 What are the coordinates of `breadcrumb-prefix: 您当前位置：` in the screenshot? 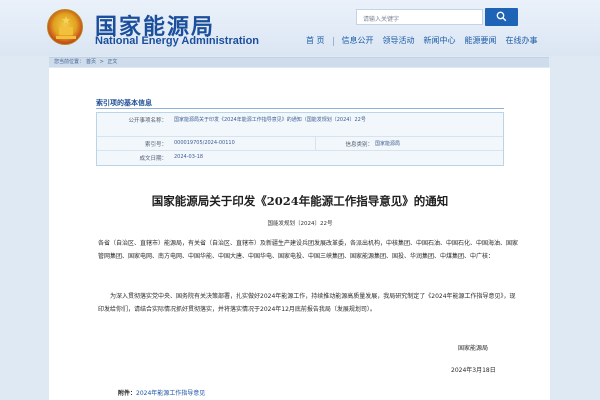 It's located at (69, 62).